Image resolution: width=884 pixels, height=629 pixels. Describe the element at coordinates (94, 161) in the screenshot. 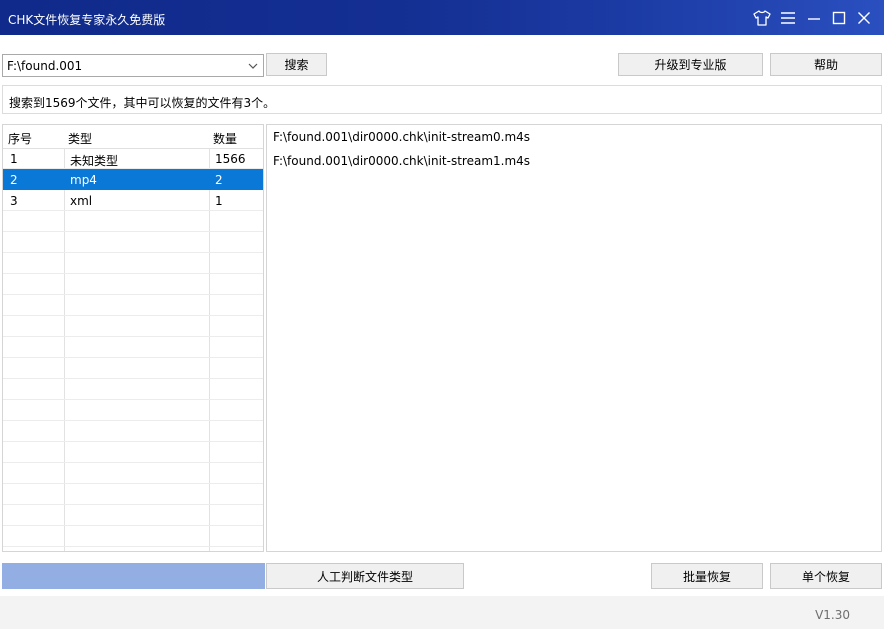

I see `row-type: 未知类型` at that location.